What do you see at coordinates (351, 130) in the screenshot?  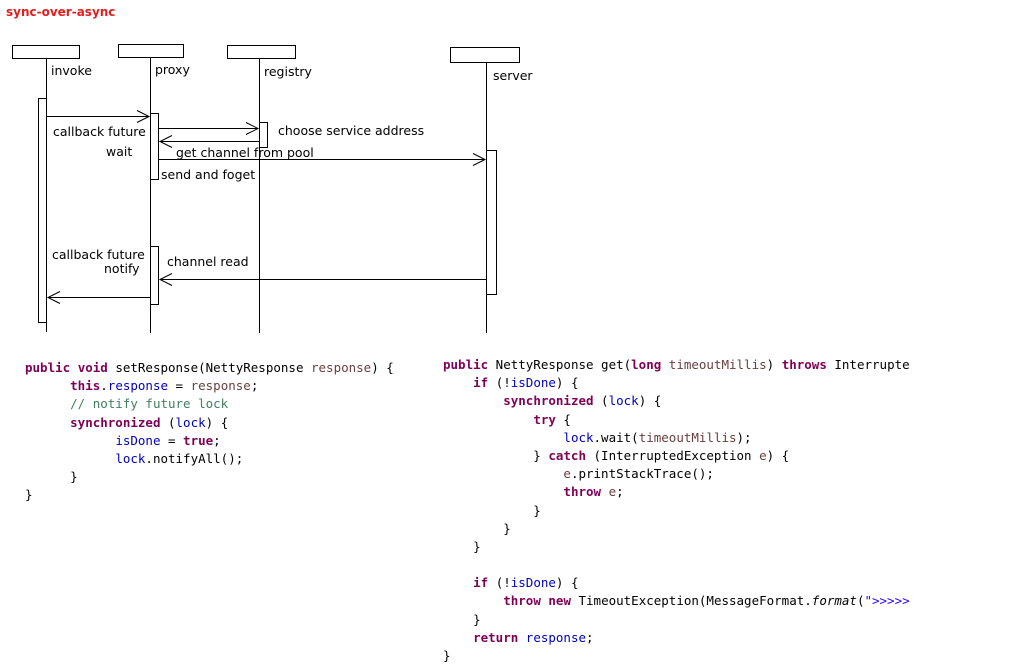 I see `message-label-choose-service-address: choose service address` at bounding box center [351, 130].